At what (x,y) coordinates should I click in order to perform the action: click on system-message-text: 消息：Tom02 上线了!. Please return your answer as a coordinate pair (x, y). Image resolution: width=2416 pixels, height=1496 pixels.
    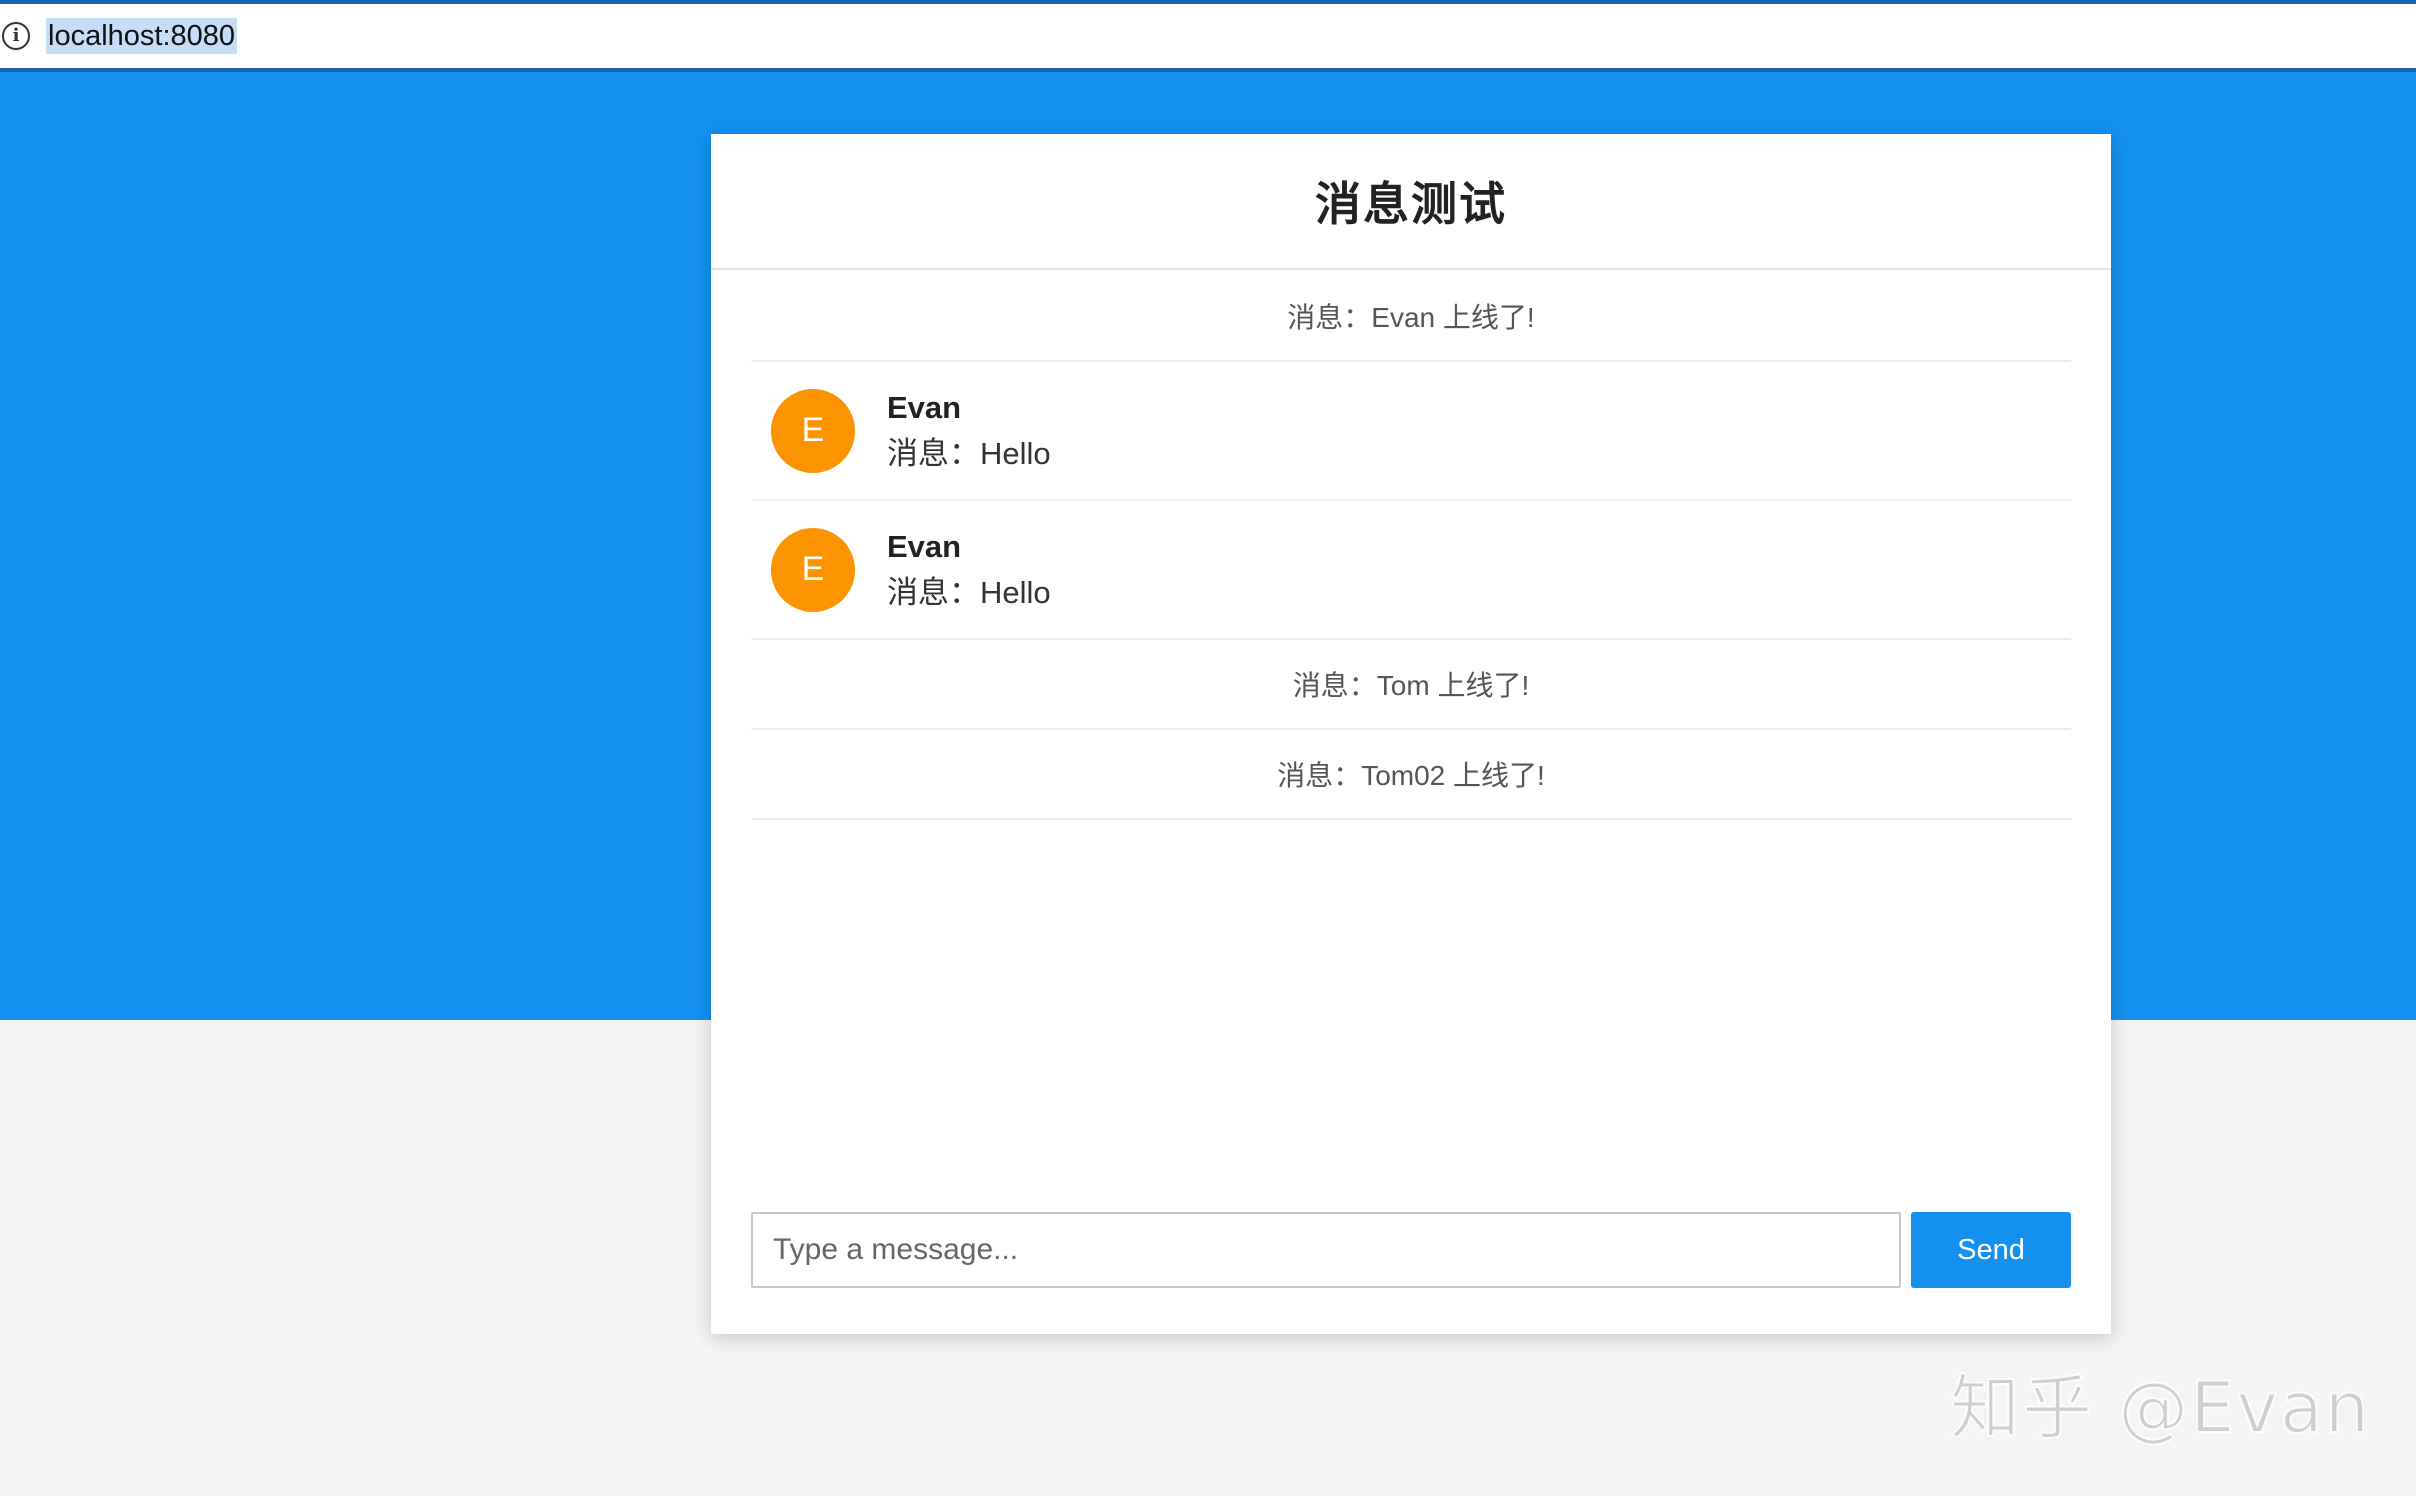
    Looking at the image, I should click on (1411, 775).